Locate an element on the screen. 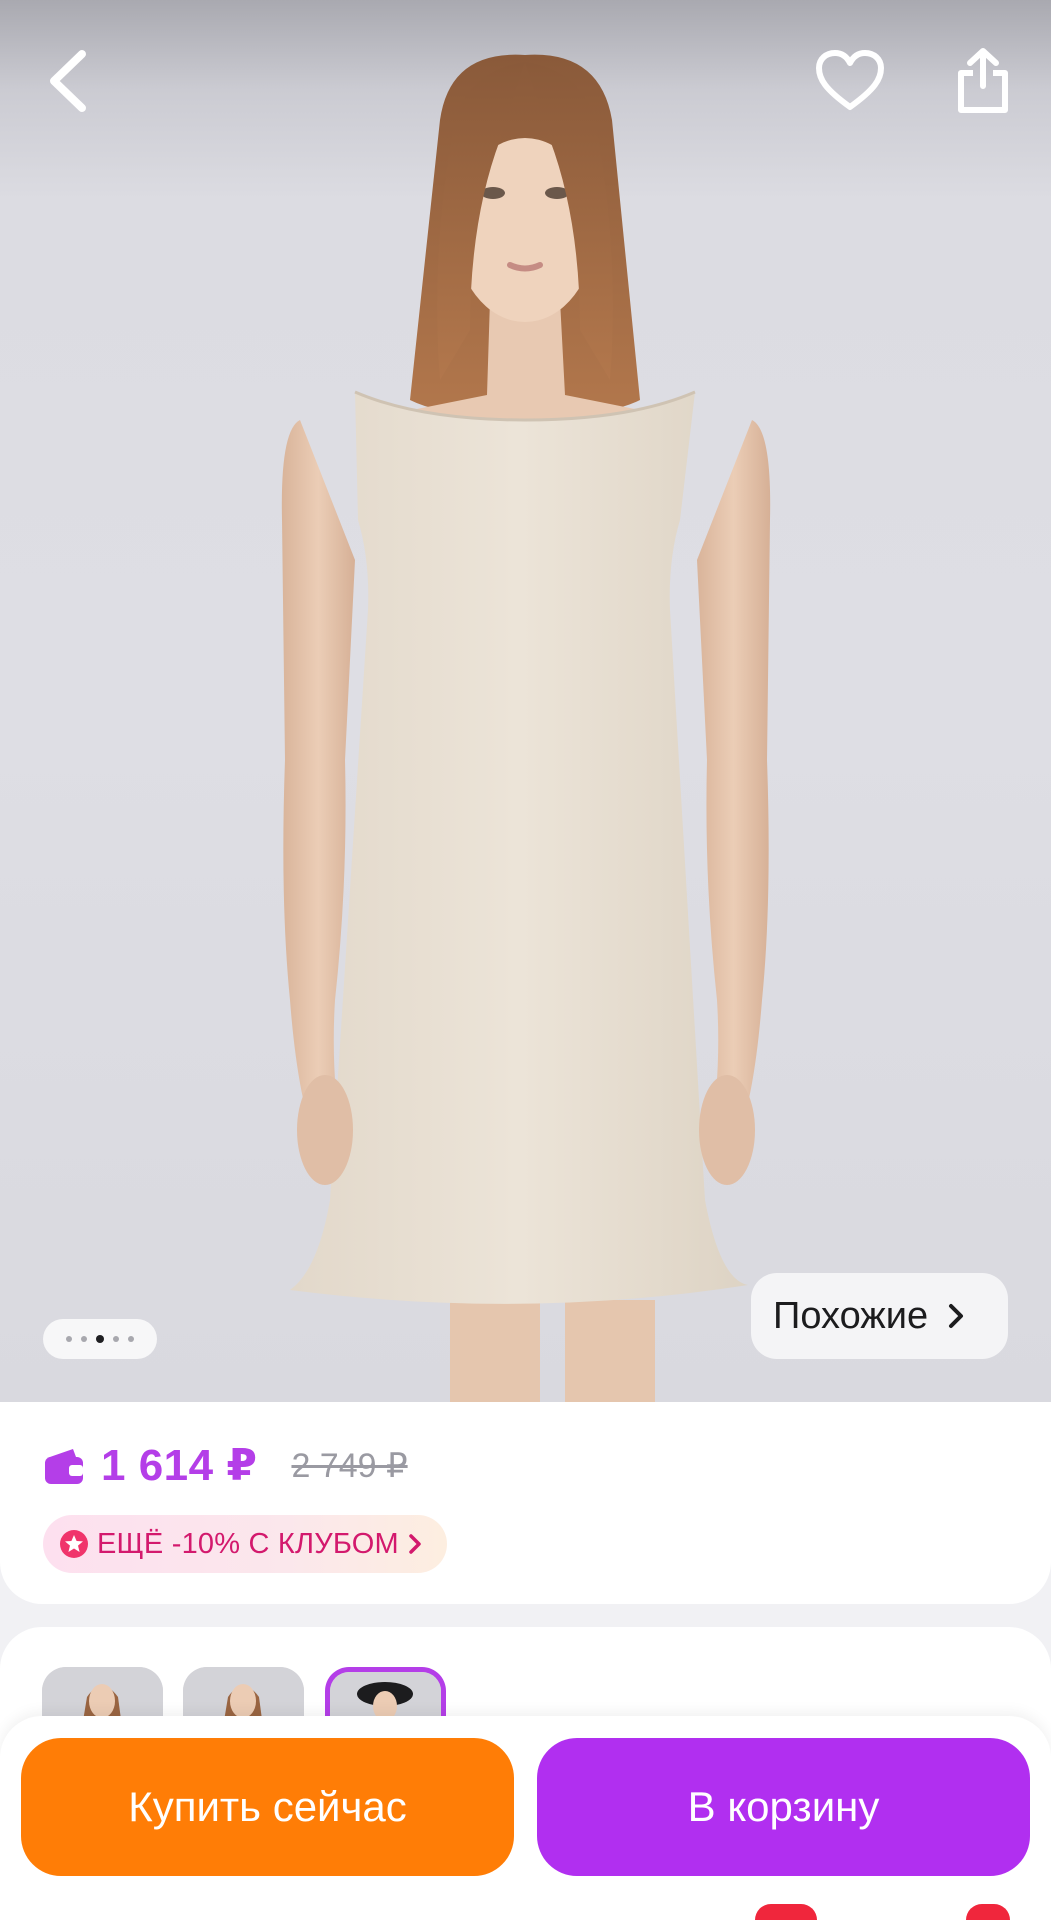  heart-outline-icon is located at coordinates (850, 80).